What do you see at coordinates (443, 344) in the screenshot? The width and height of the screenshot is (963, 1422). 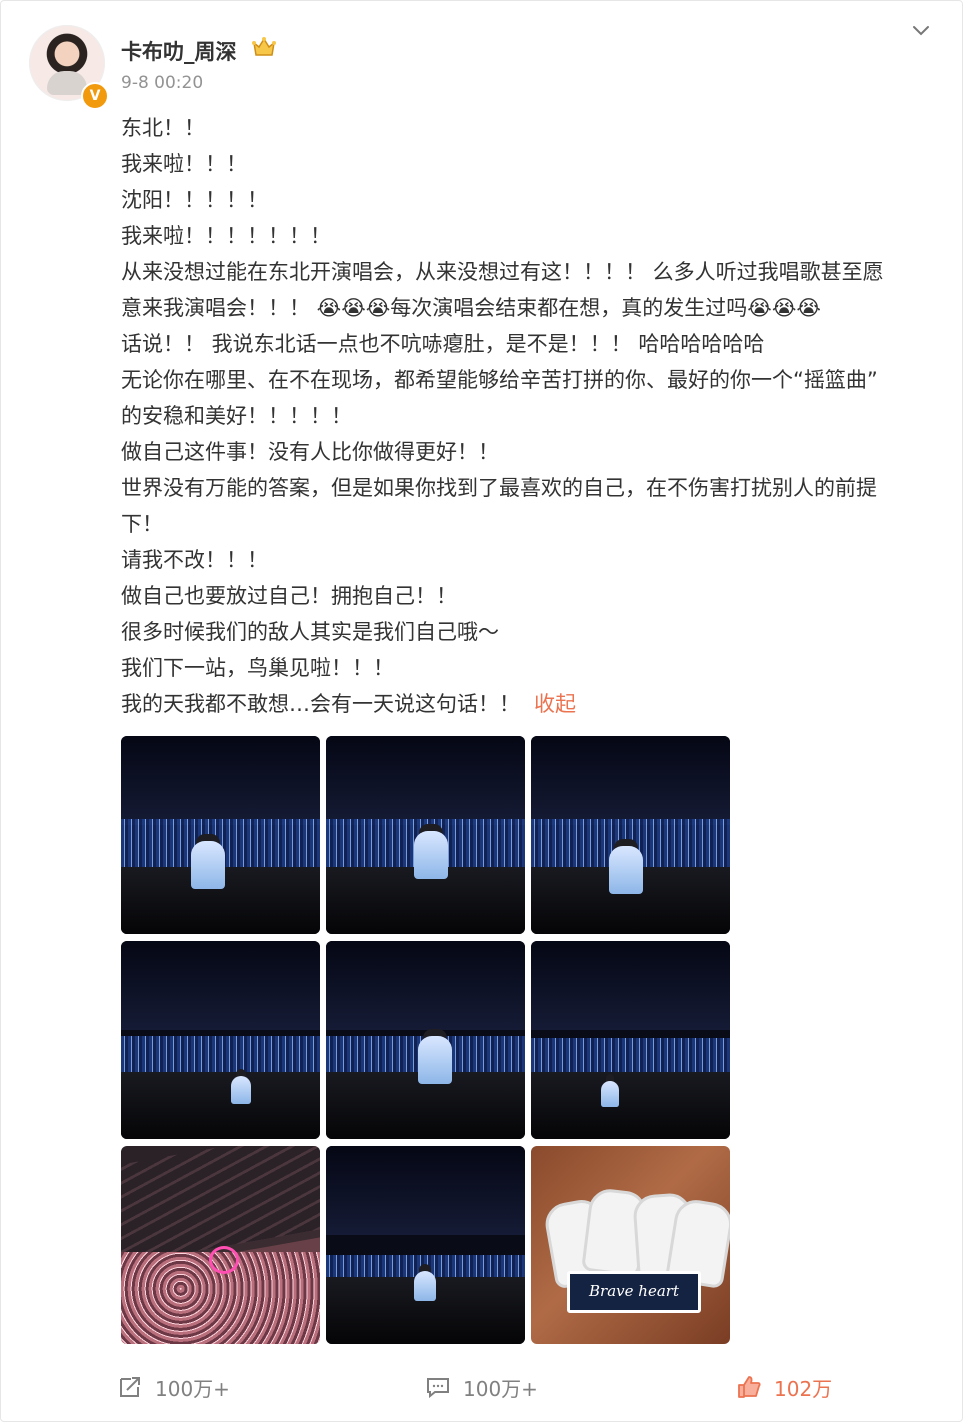 I see `content-line: 话说！！ 我说东北话一点也不吭哧瘪肚，是不是！！！ 哈哈哈哈哈哈` at bounding box center [443, 344].